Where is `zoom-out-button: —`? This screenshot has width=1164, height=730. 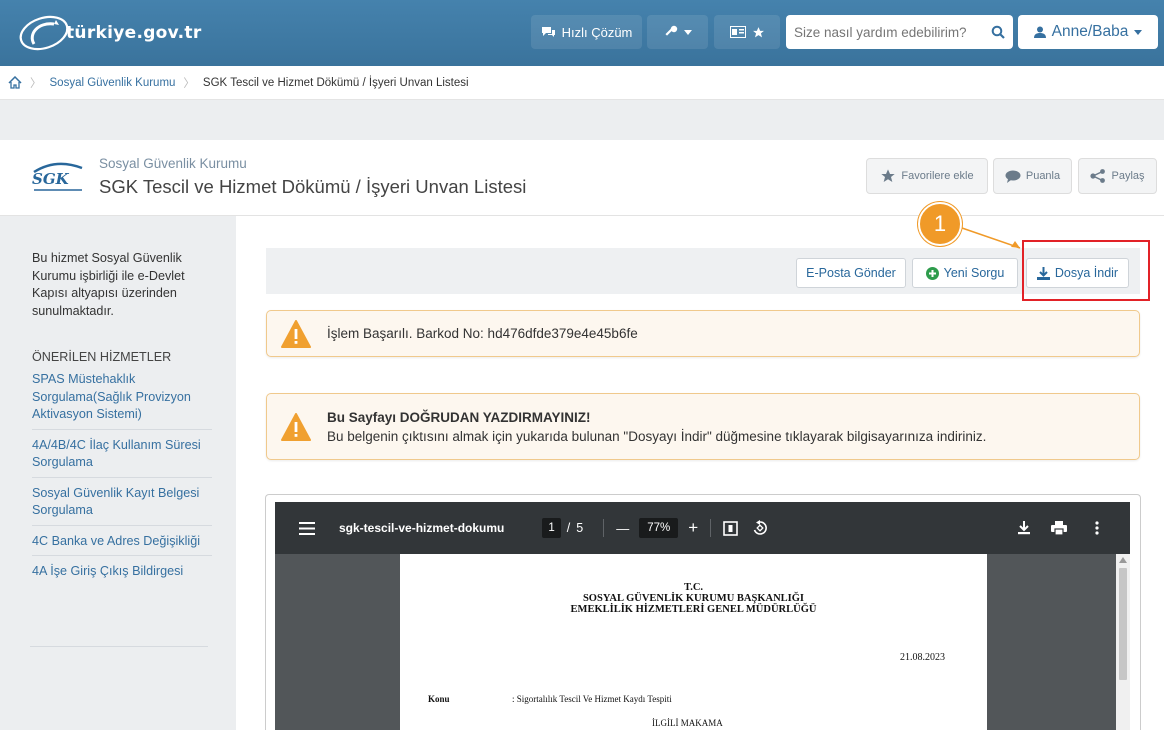
zoom-out-button: — is located at coordinates (622, 528).